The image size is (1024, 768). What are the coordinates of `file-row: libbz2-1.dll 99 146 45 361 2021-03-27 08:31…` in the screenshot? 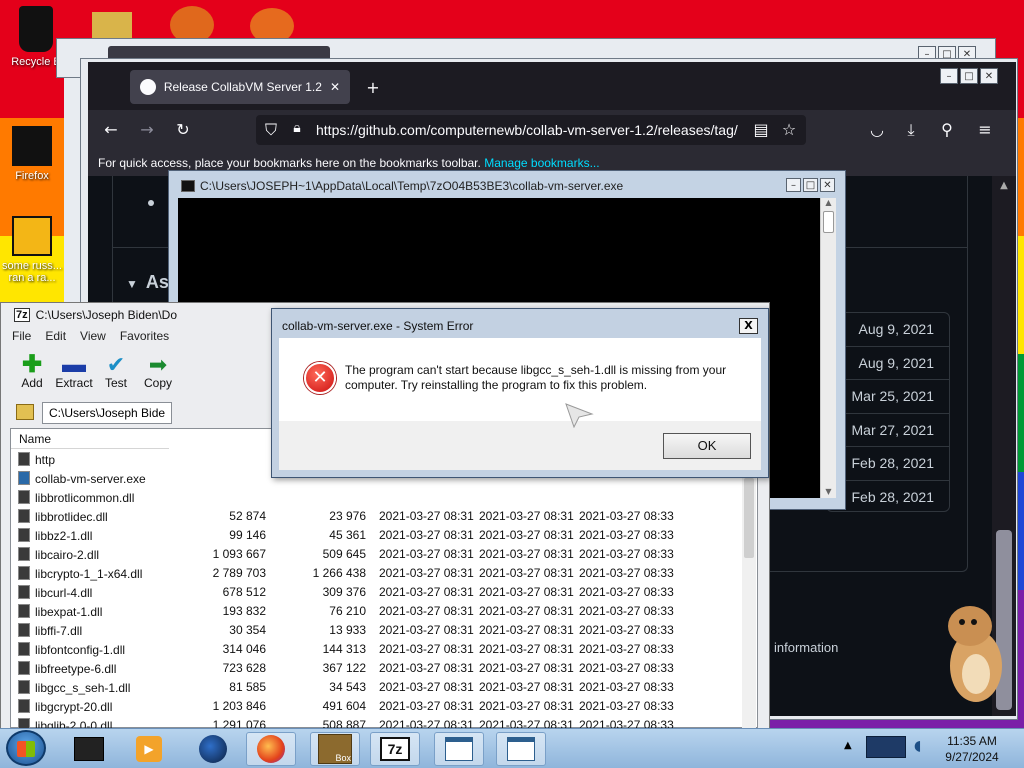 It's located at (378, 537).